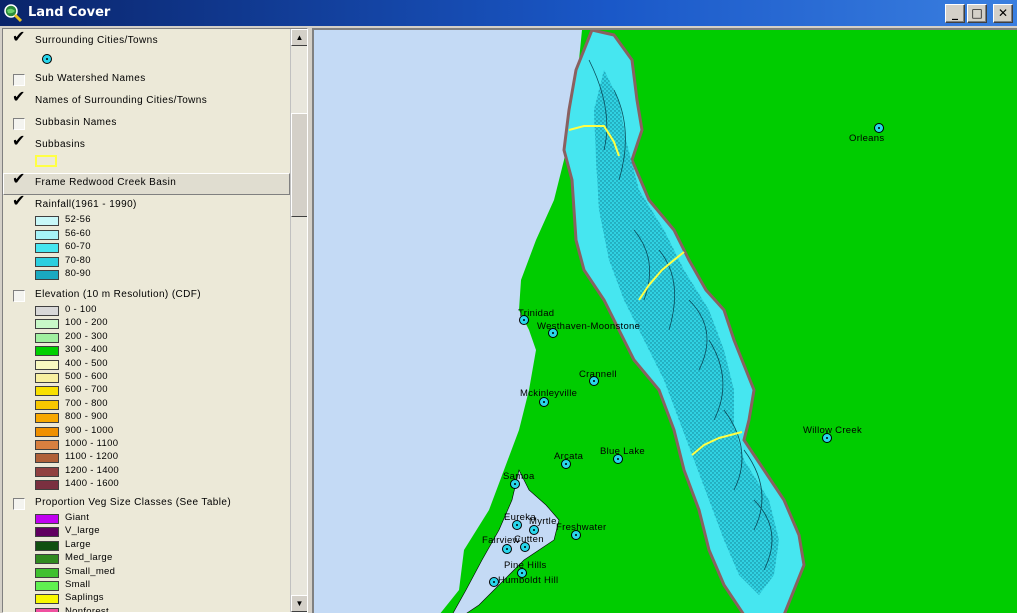 The height and width of the screenshot is (613, 1017). What do you see at coordinates (106, 182) in the screenshot?
I see `layer-name: Frame Redwood Creek Basin` at bounding box center [106, 182].